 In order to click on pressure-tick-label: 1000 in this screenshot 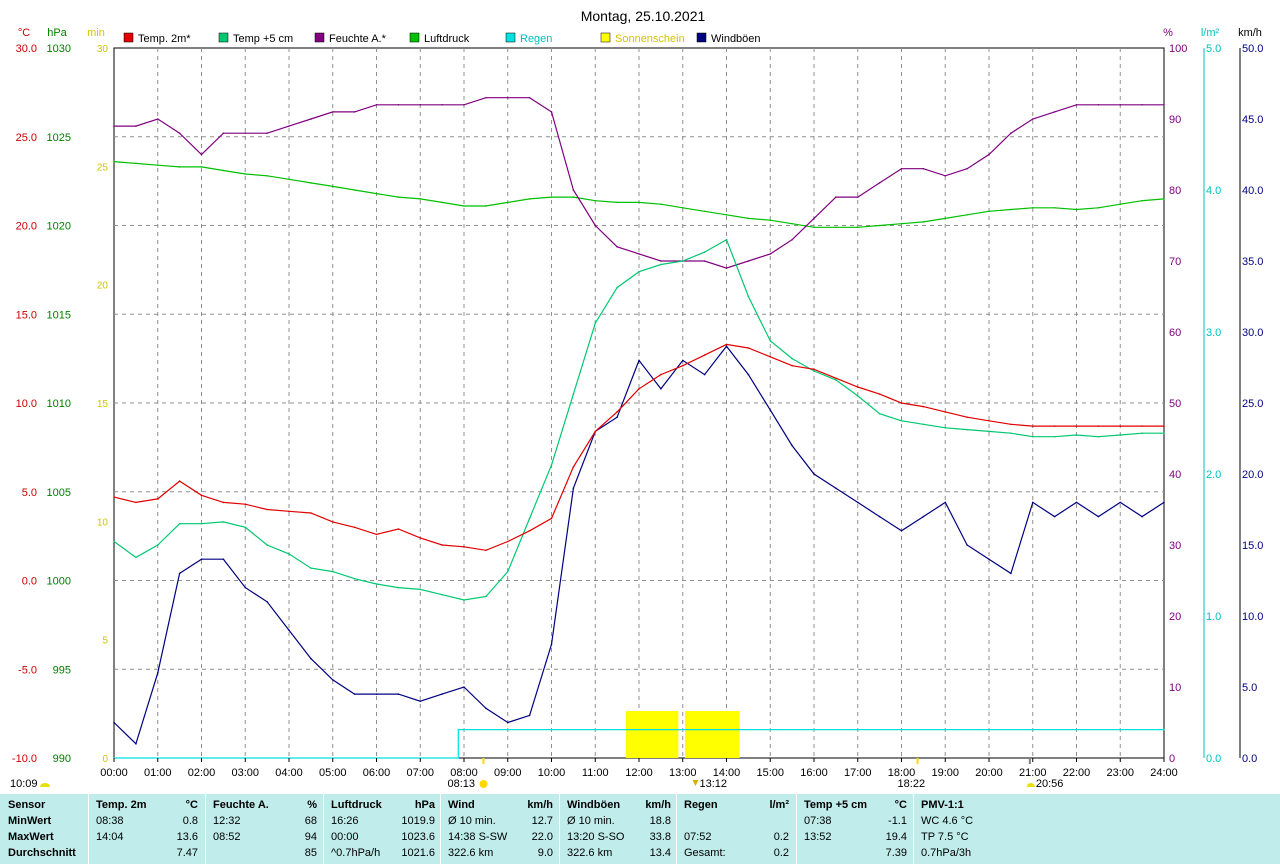, I will do `click(59, 582)`.